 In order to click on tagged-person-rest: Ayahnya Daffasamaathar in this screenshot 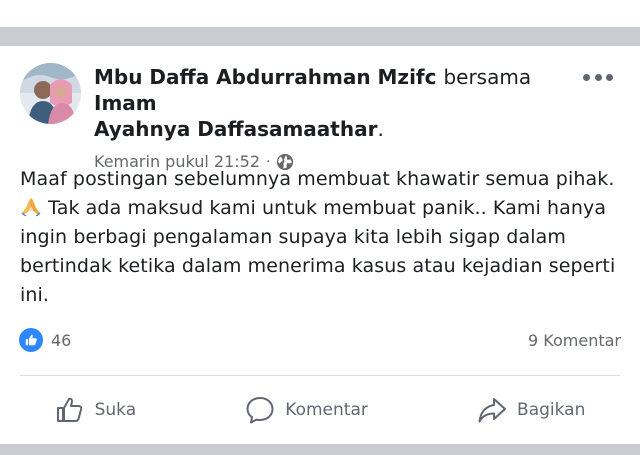, I will do `click(235, 129)`.